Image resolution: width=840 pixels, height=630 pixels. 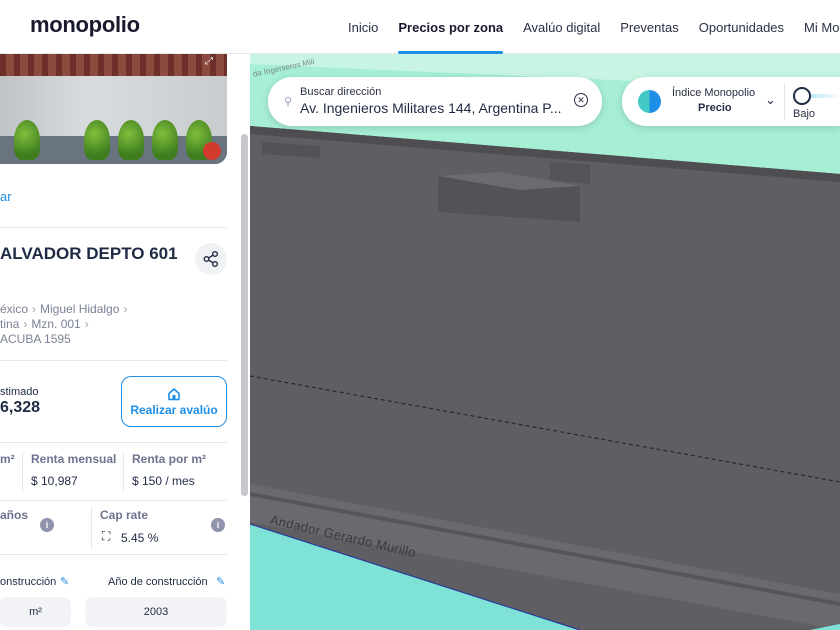 What do you see at coordinates (715, 108) in the screenshot?
I see `index-subtitle: Precio` at bounding box center [715, 108].